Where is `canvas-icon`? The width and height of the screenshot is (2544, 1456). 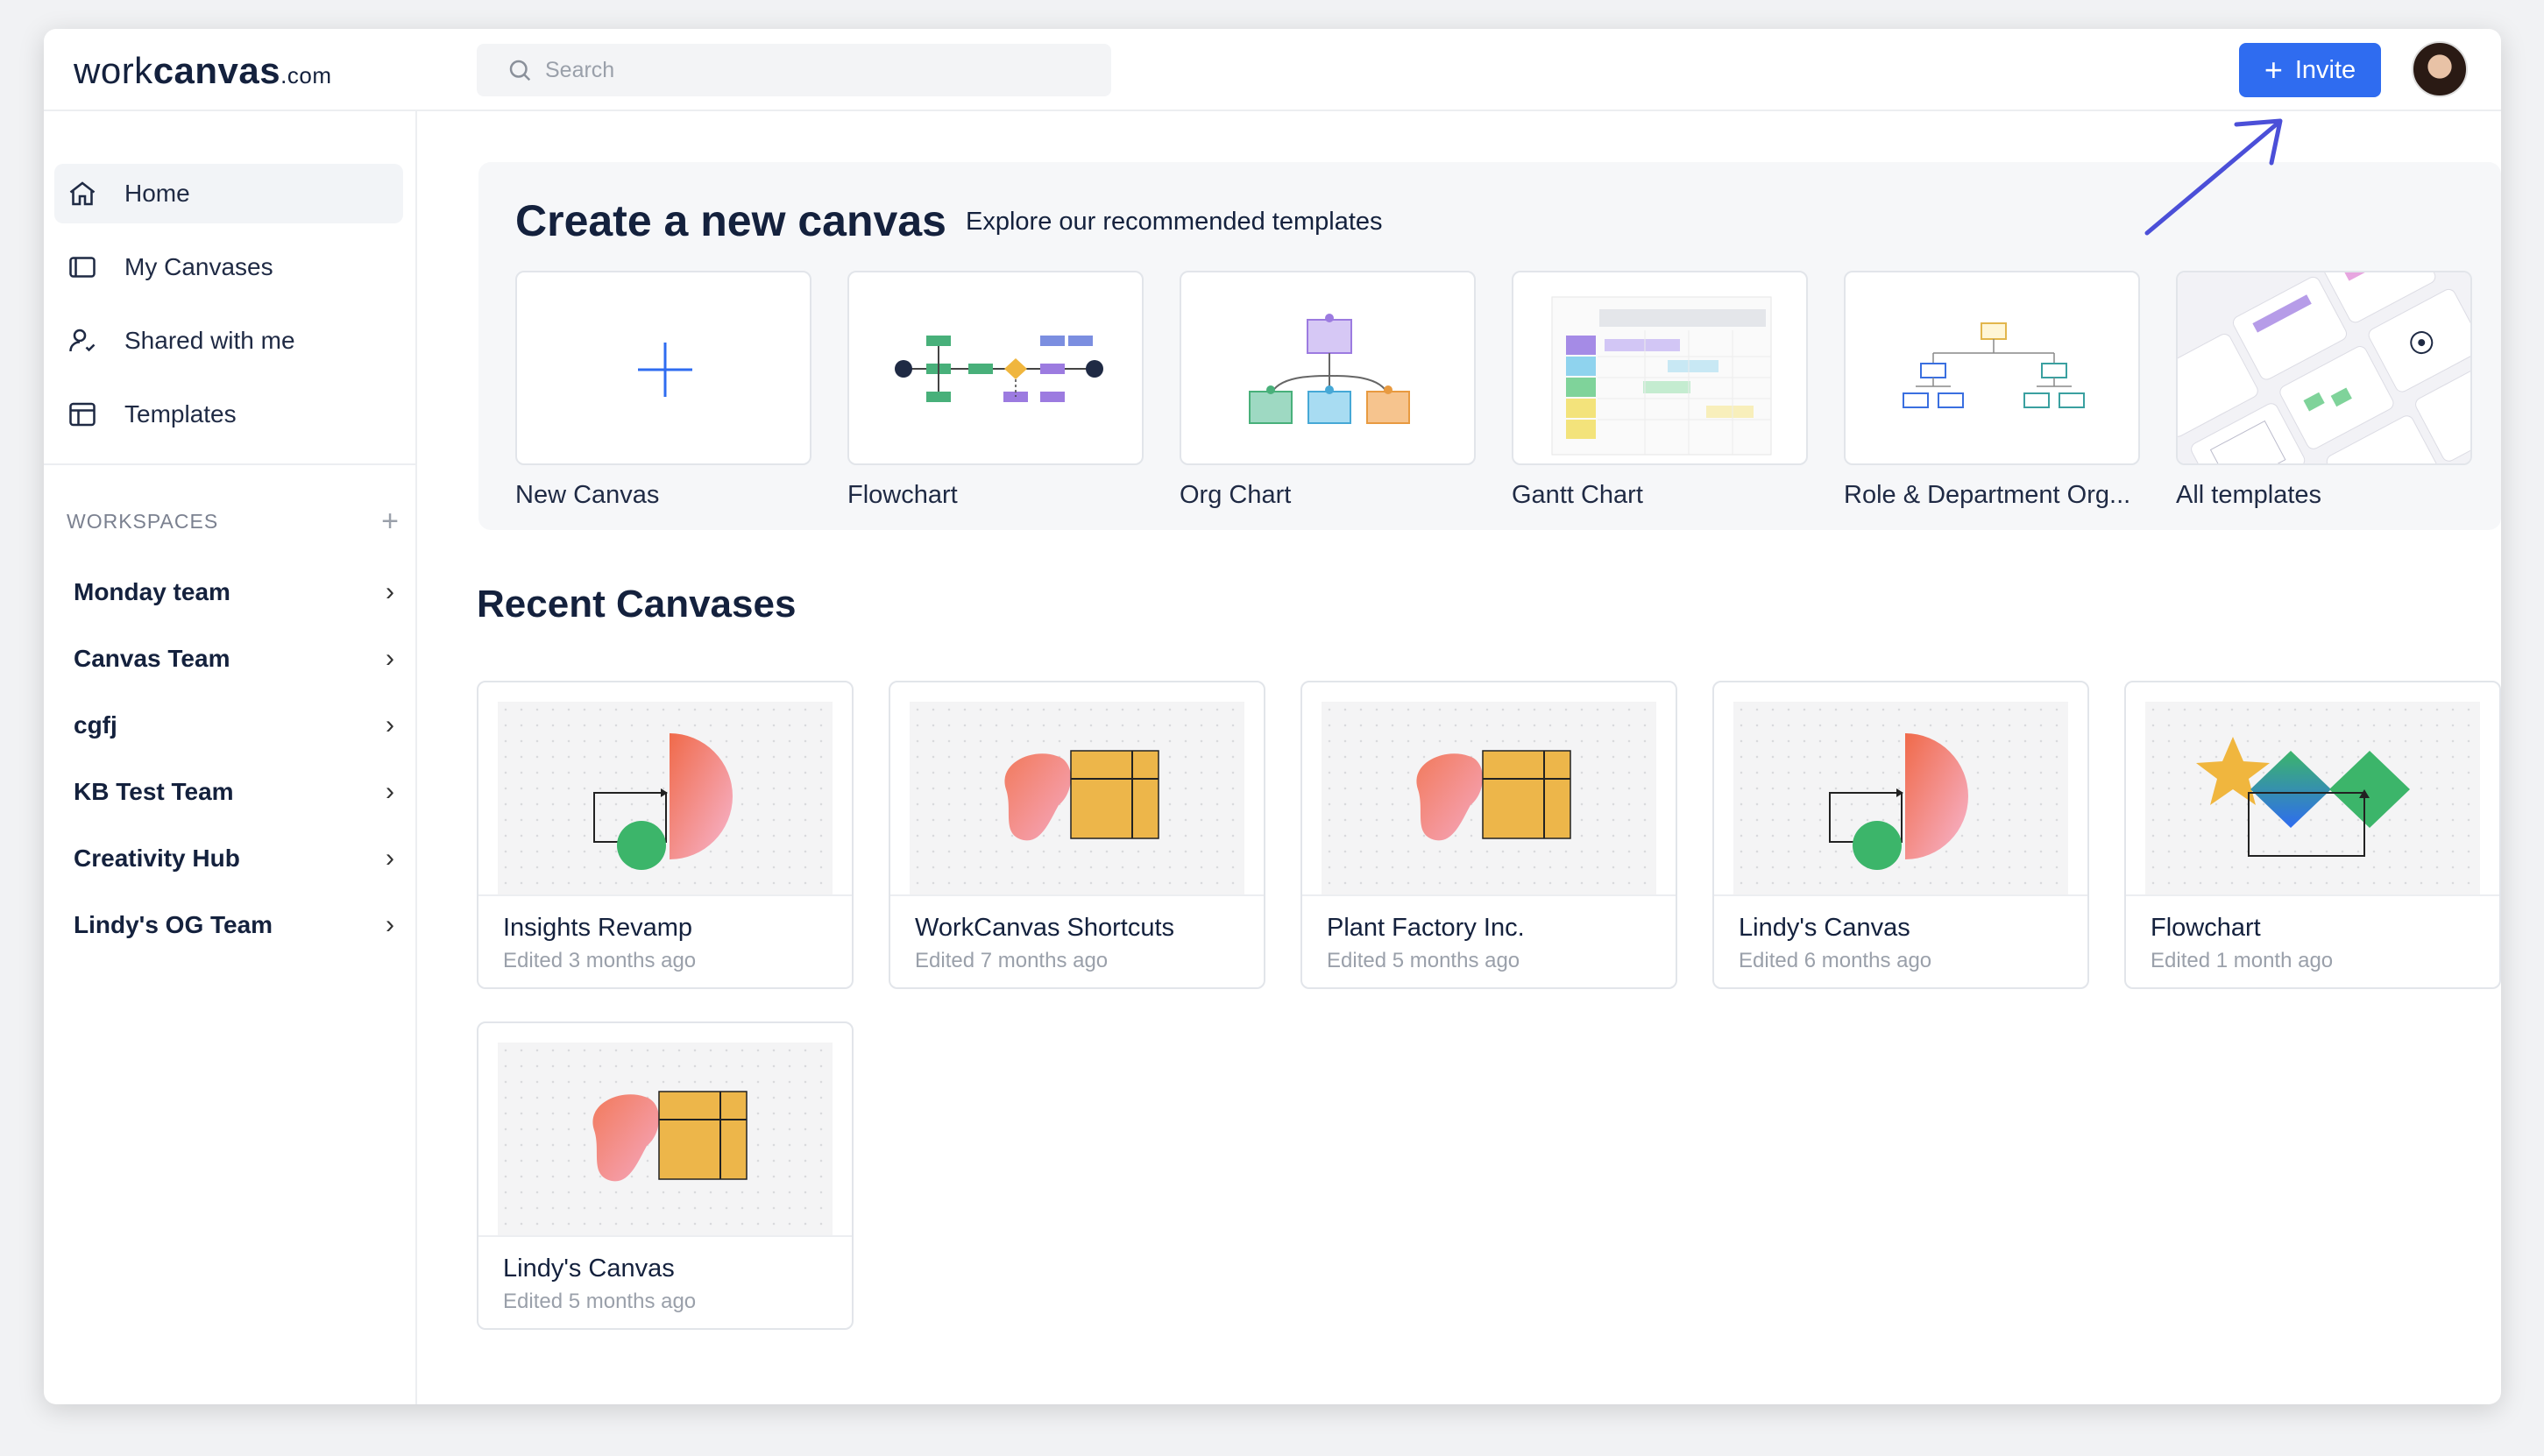 canvas-icon is located at coordinates (83, 267).